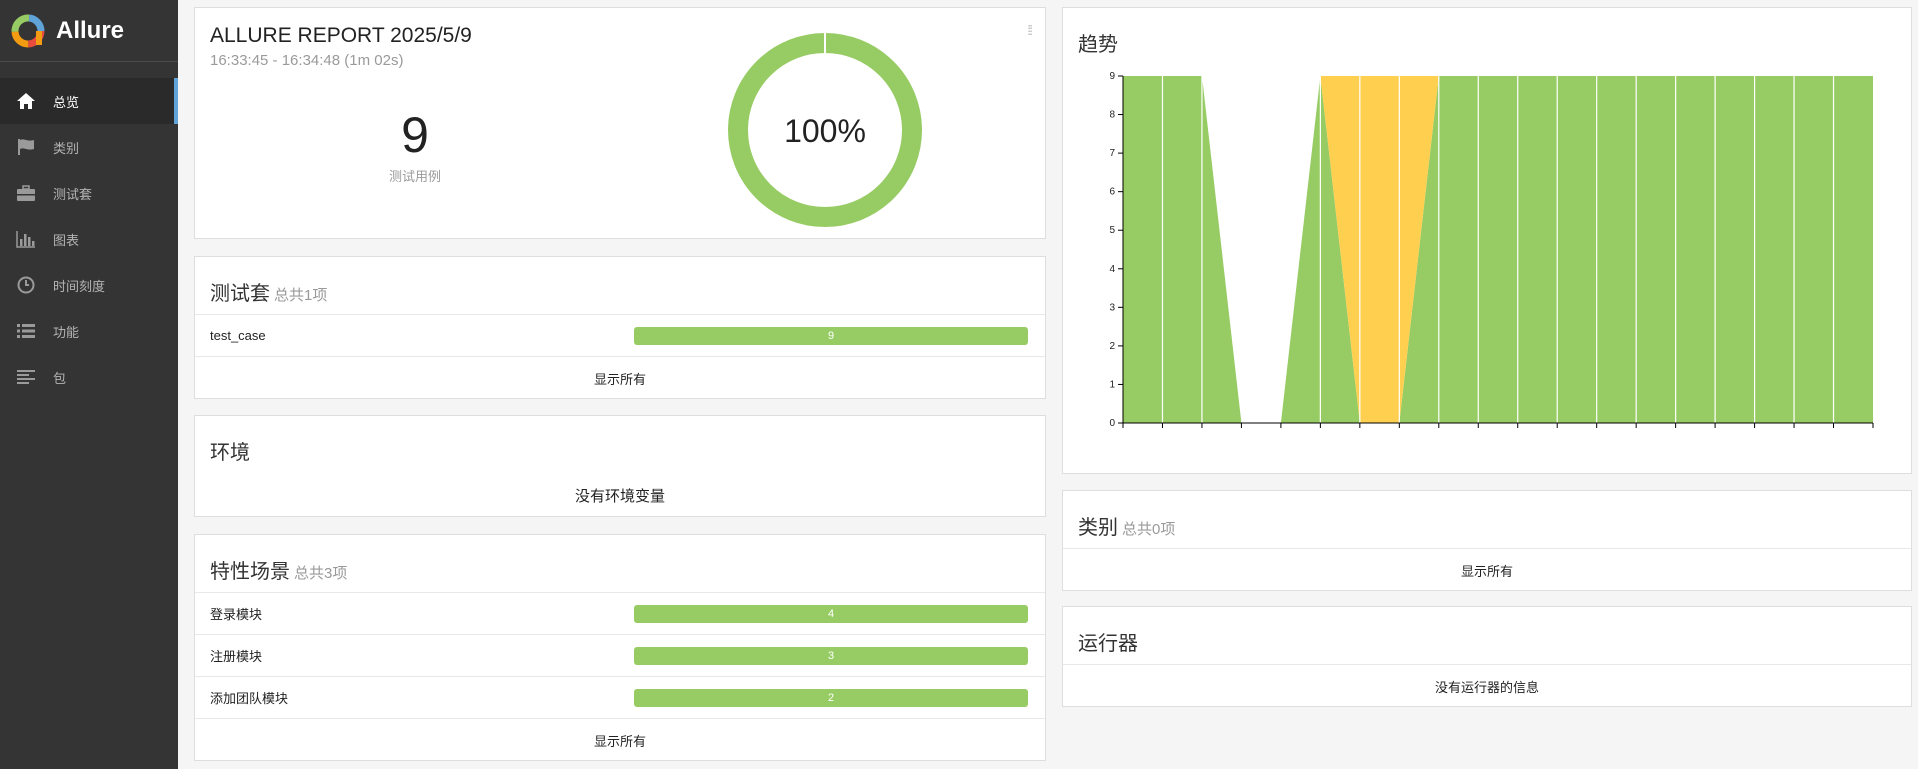 This screenshot has height=769, width=1918. I want to click on executors-title: 运行器, so click(1108, 644).